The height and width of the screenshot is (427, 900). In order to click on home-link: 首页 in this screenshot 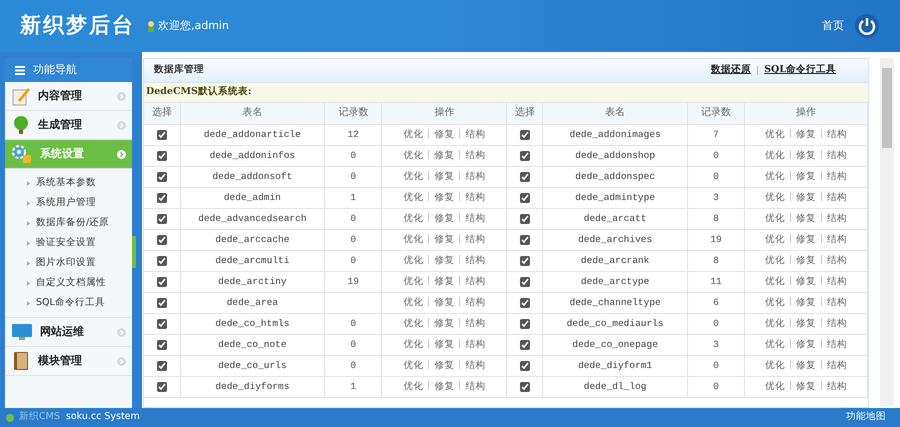, I will do `click(833, 26)`.